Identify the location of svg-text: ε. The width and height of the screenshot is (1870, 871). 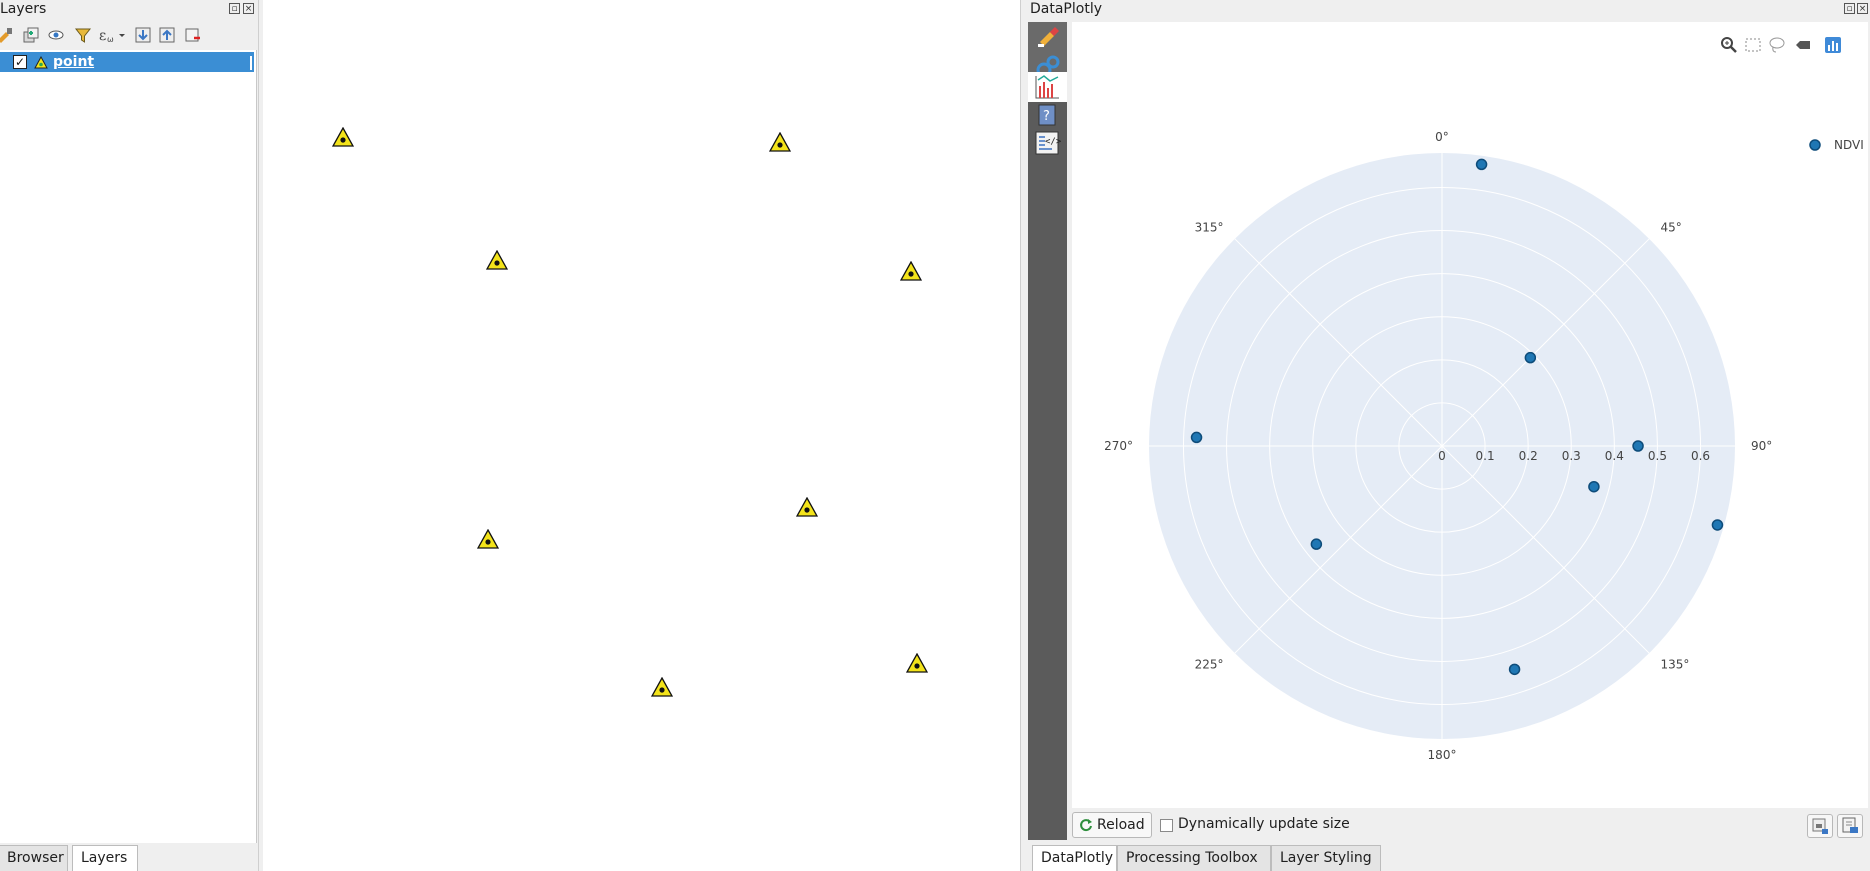
(102, 36).